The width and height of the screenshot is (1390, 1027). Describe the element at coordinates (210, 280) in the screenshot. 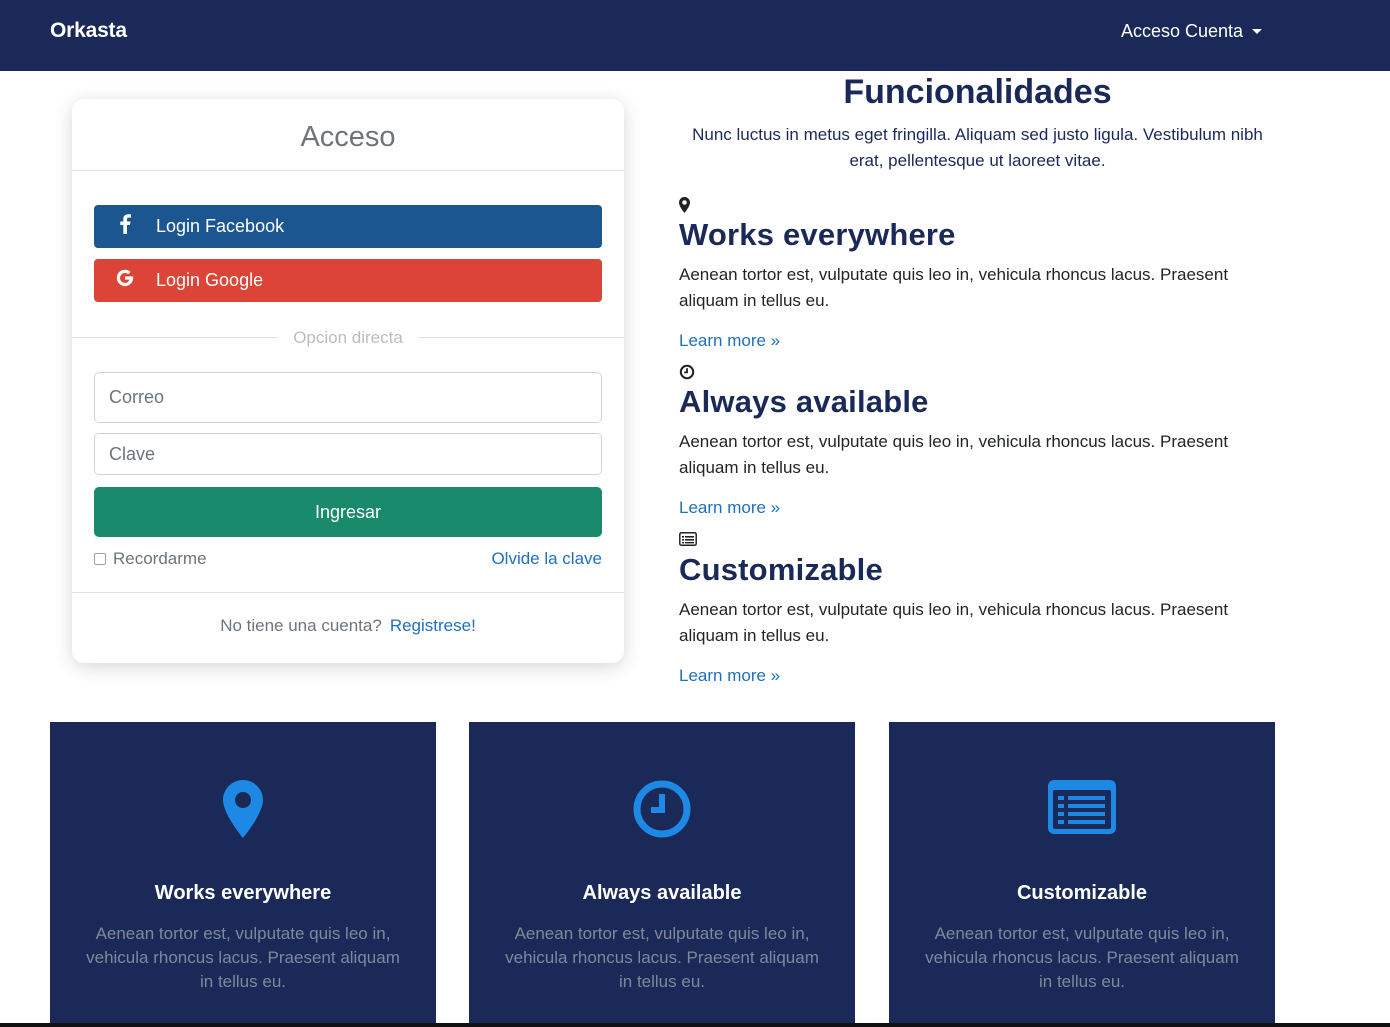

I see `google-login-label: Login Google` at that location.